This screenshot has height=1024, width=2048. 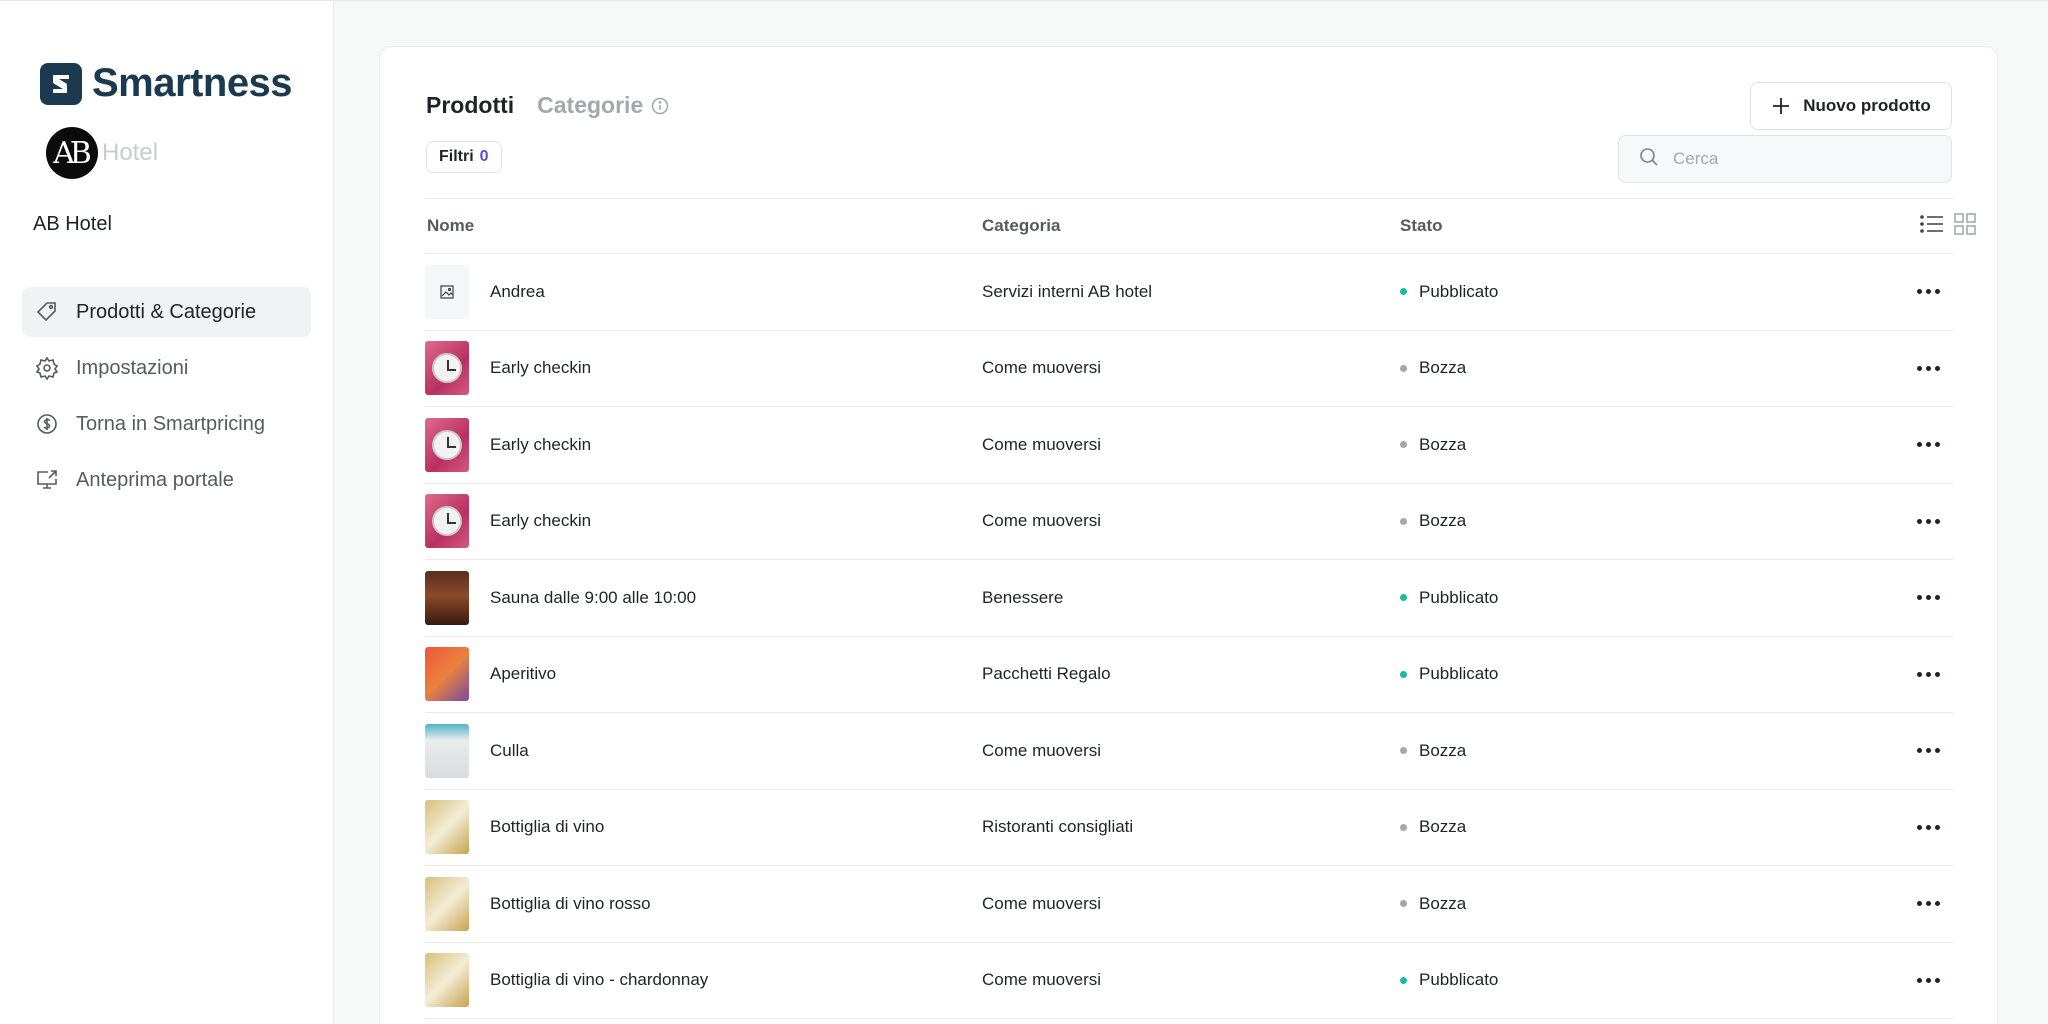 What do you see at coordinates (72, 153) in the screenshot?
I see `hotel-logo-circle: AB` at bounding box center [72, 153].